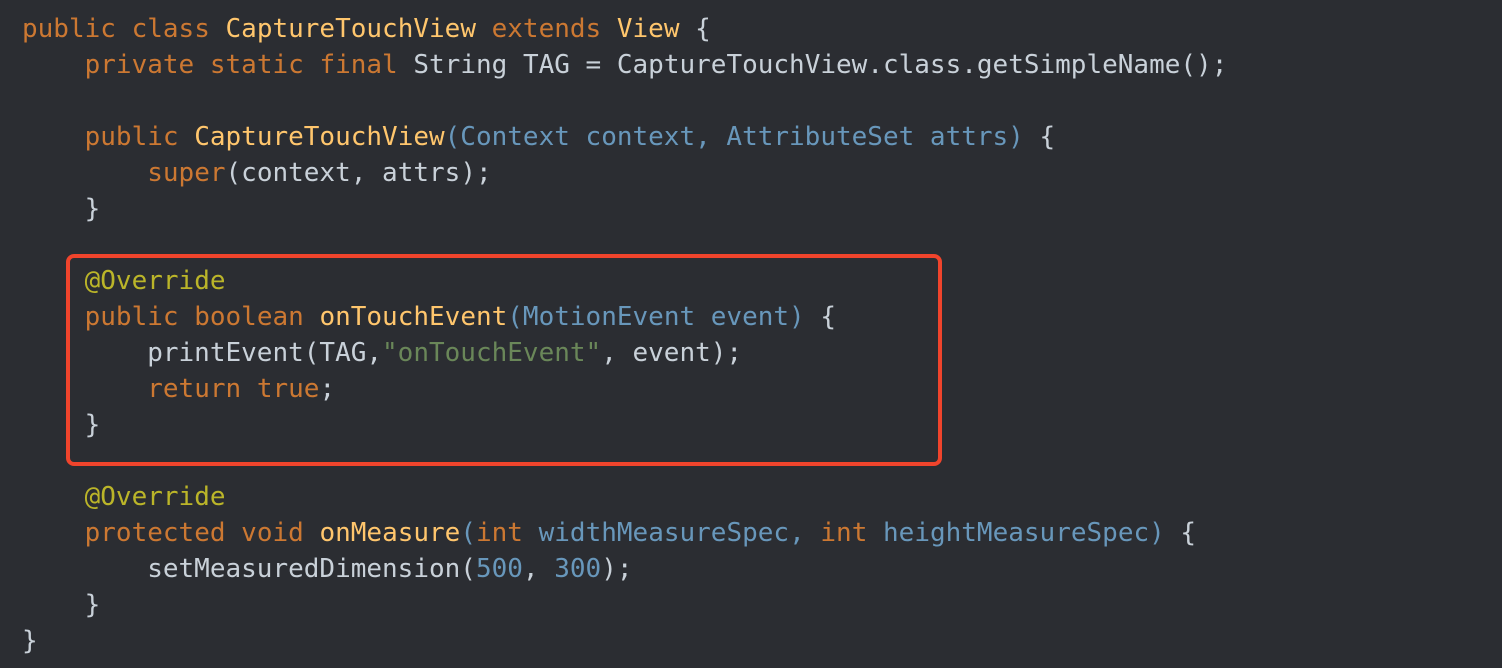  What do you see at coordinates (319, 137) in the screenshot?
I see `method-name: CaptureTouchView` at bounding box center [319, 137].